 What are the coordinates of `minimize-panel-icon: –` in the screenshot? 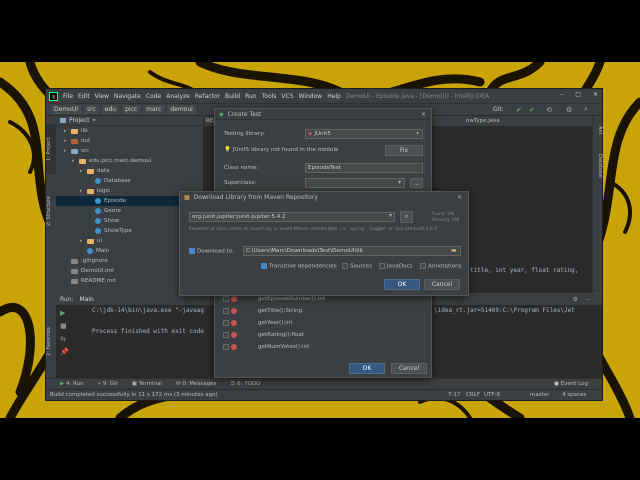 It's located at (588, 299).